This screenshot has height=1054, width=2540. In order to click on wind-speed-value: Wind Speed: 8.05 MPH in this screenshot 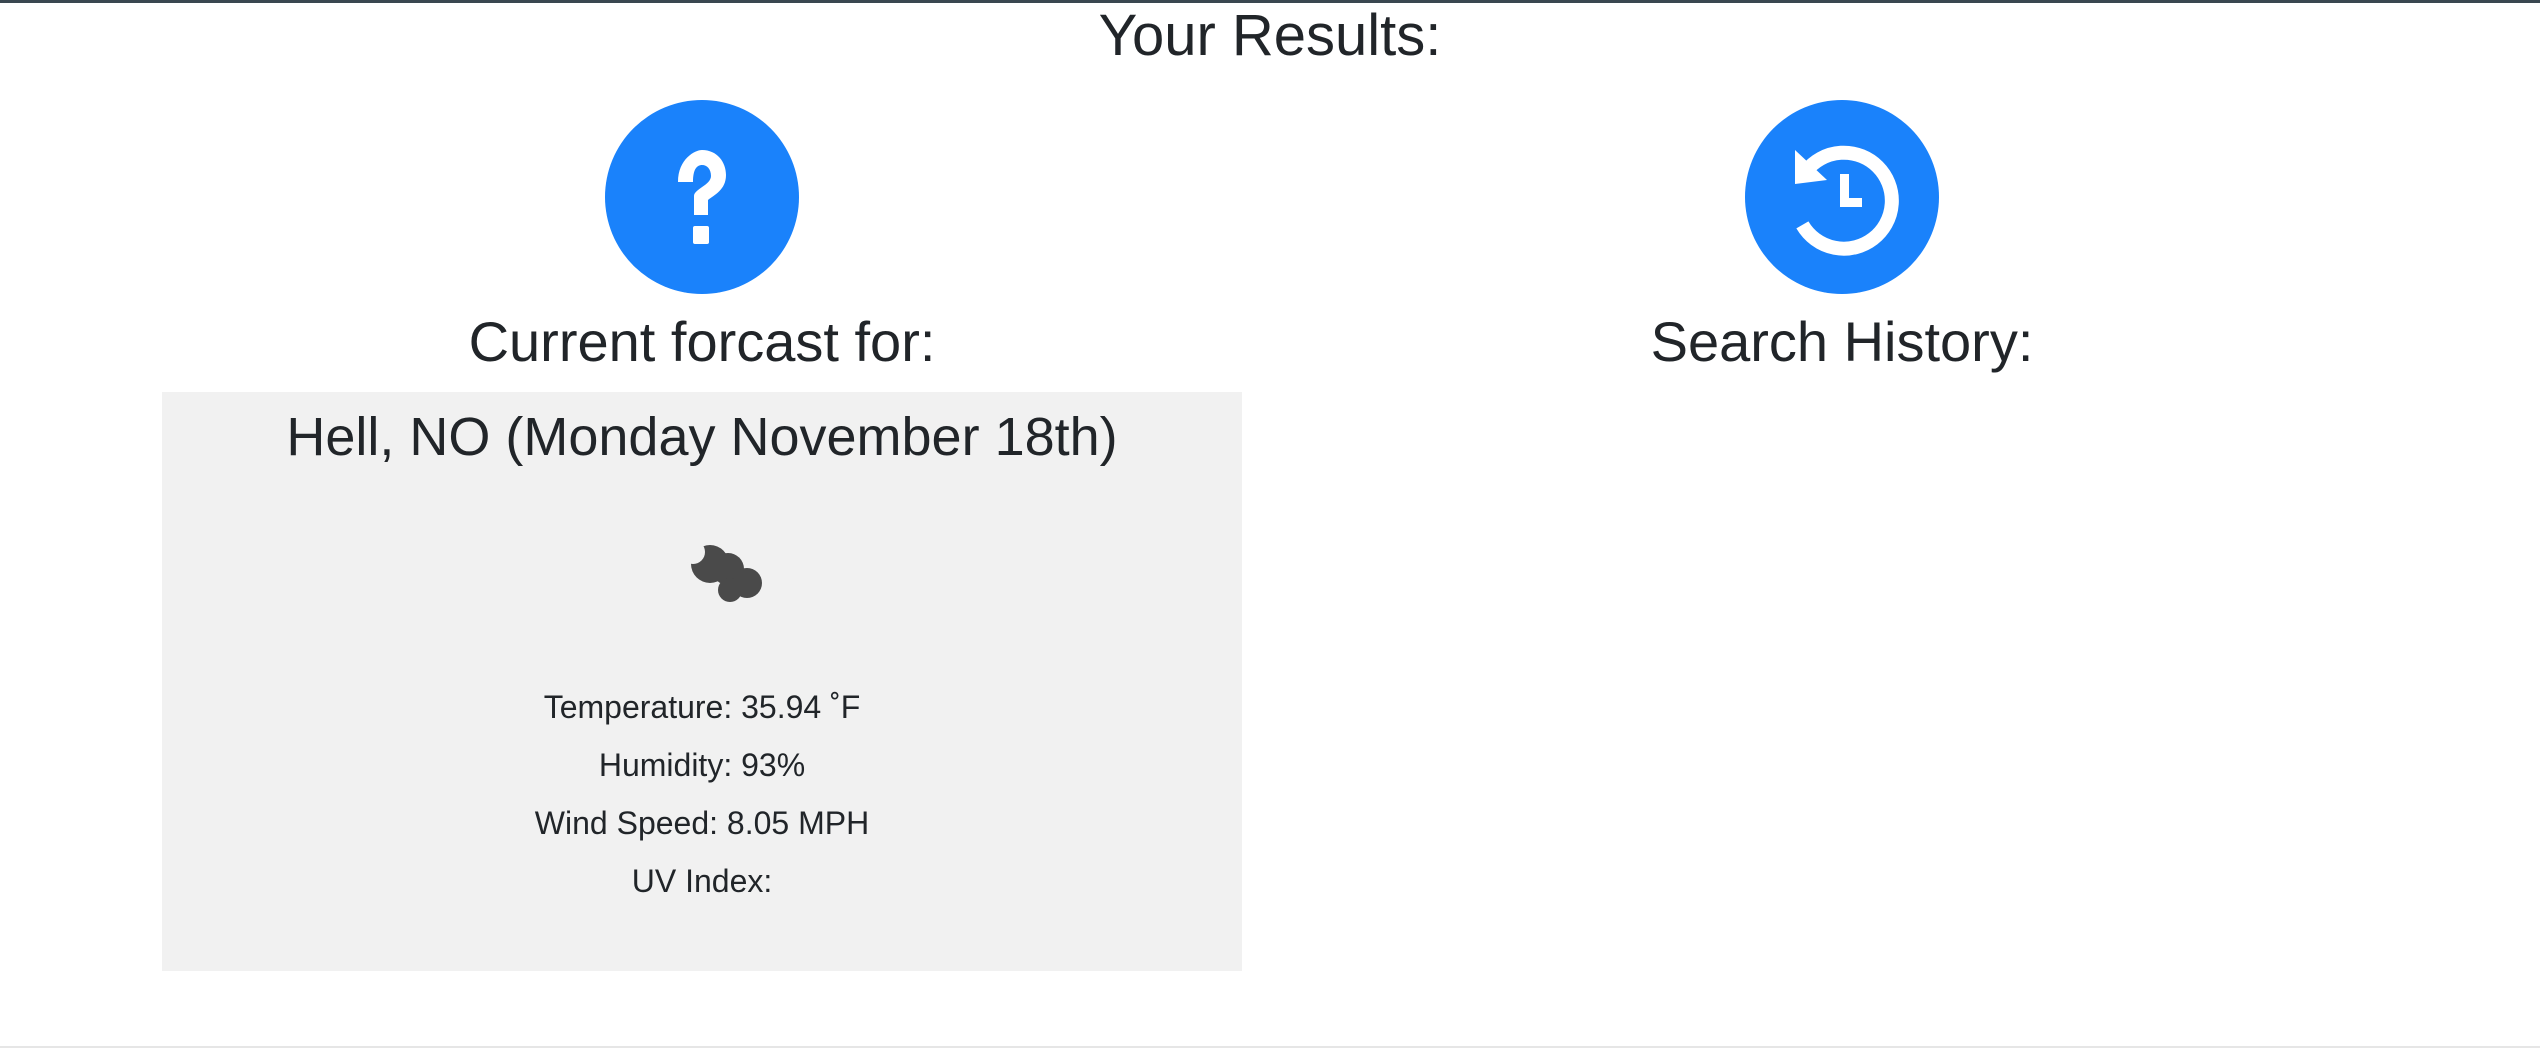, I will do `click(702, 823)`.